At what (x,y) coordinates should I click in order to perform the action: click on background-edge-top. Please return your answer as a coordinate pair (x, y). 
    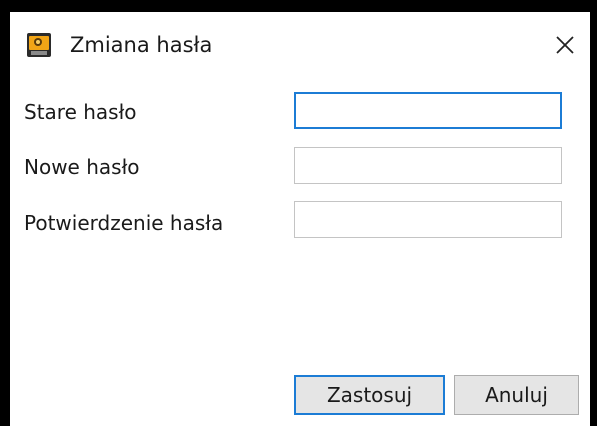
    Looking at the image, I should click on (298, 6).